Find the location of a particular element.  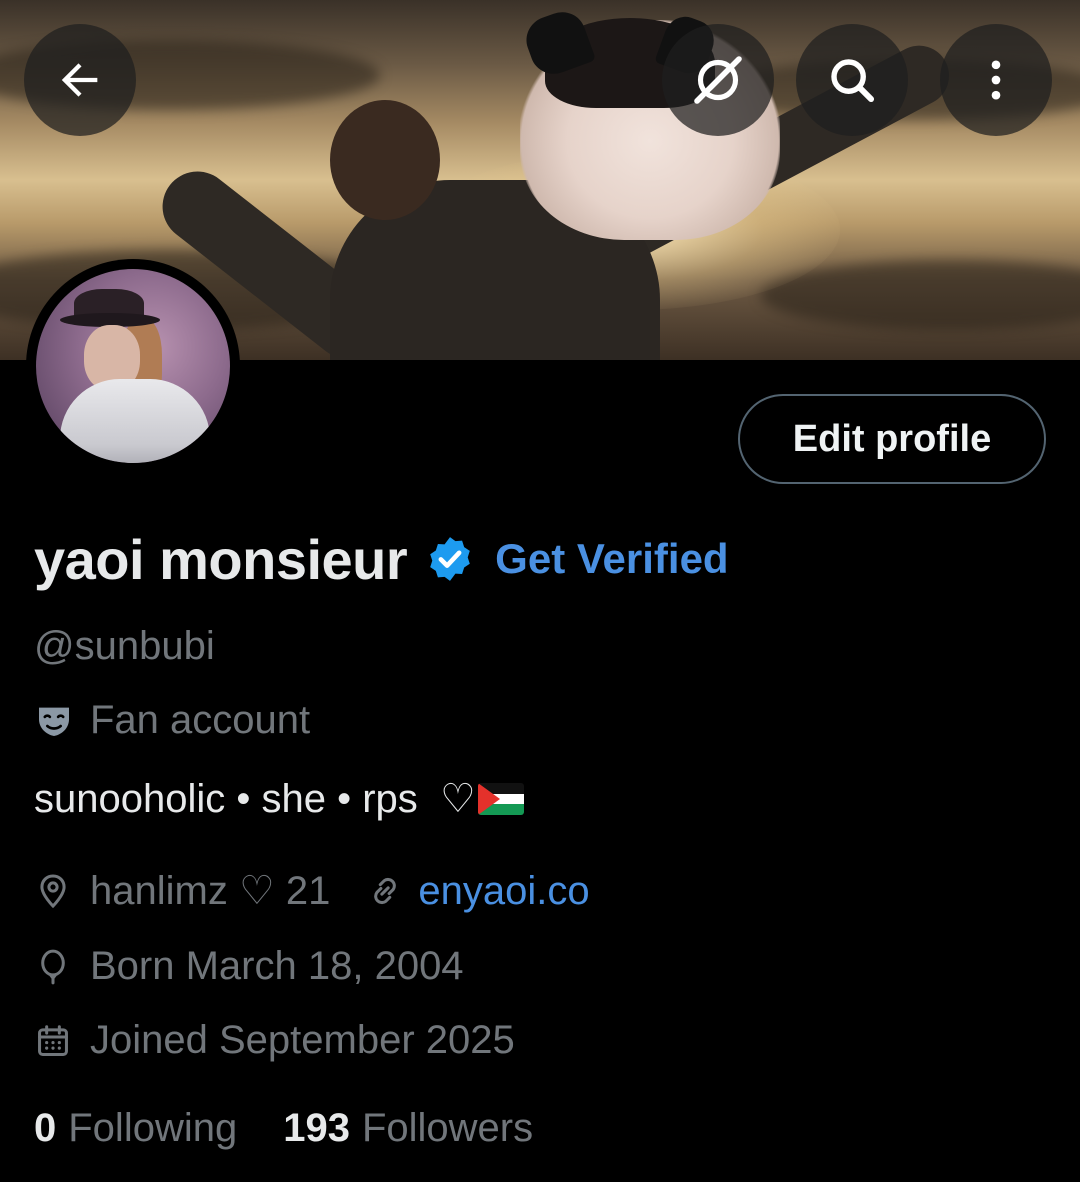

edit-profile-button: Edit profile is located at coordinates (892, 439).